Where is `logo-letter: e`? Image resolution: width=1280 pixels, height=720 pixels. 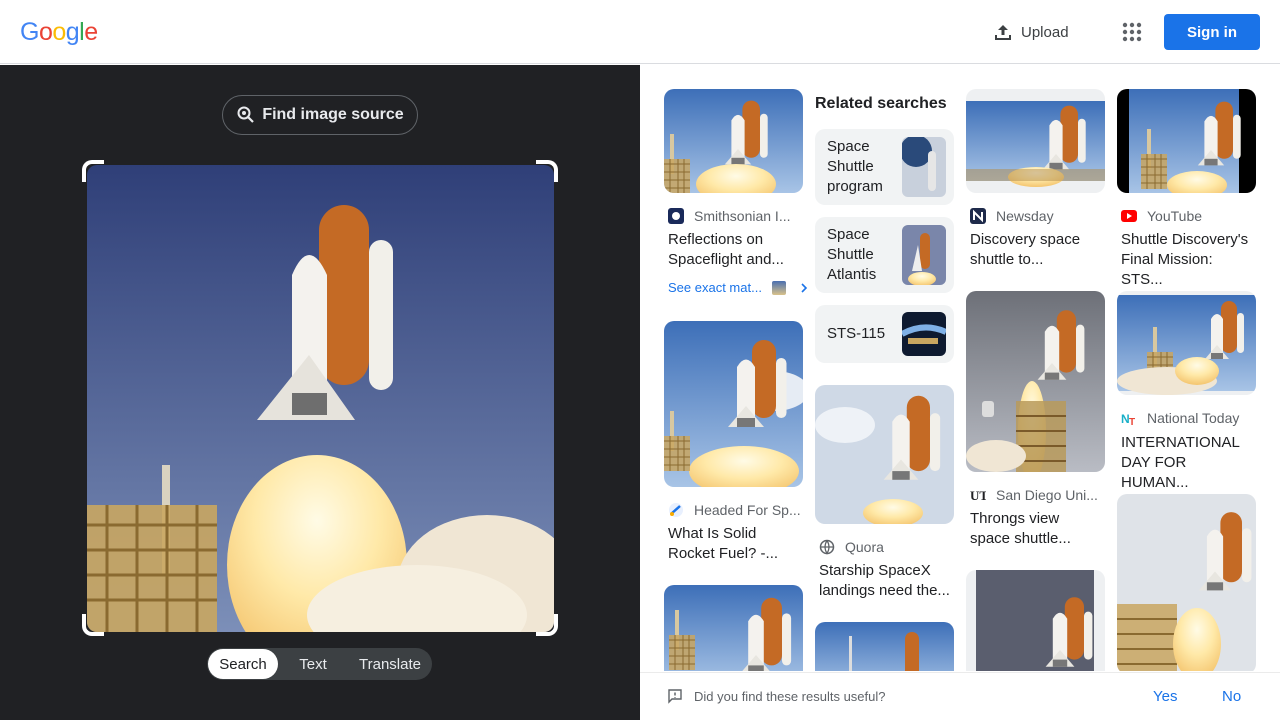 logo-letter: e is located at coordinates (91, 32).